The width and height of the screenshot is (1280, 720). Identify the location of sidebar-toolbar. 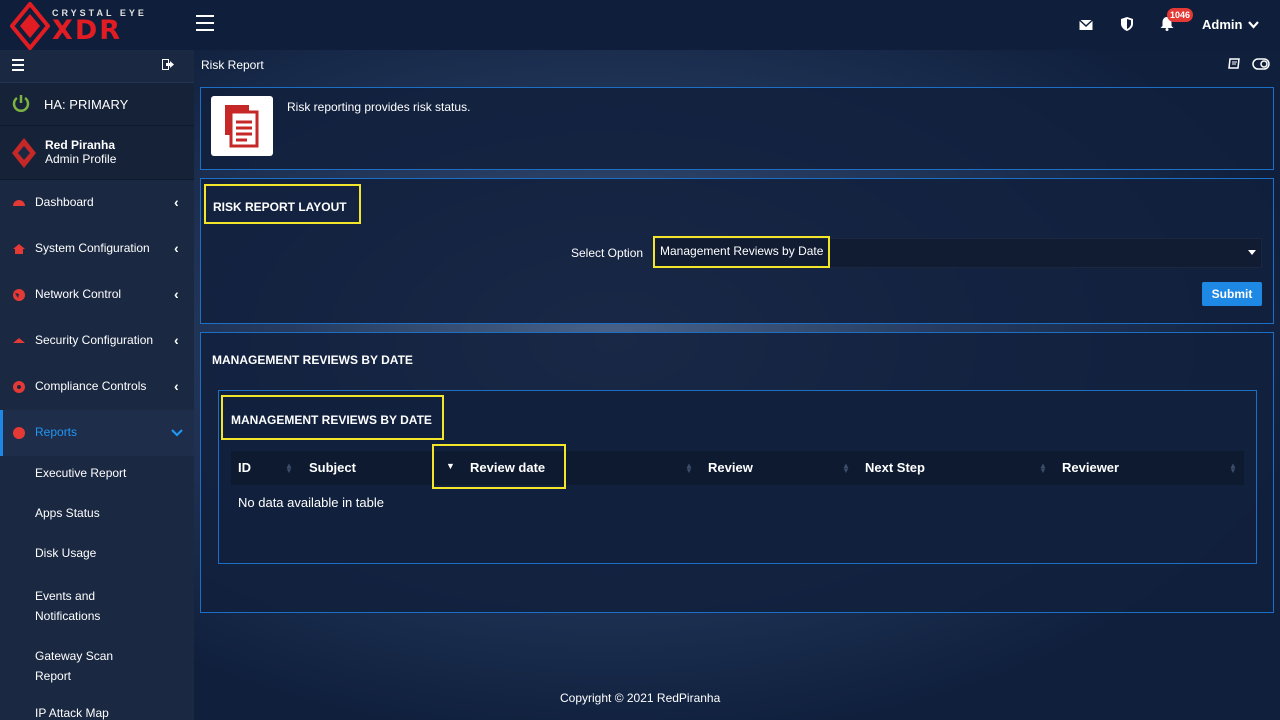
(97, 66).